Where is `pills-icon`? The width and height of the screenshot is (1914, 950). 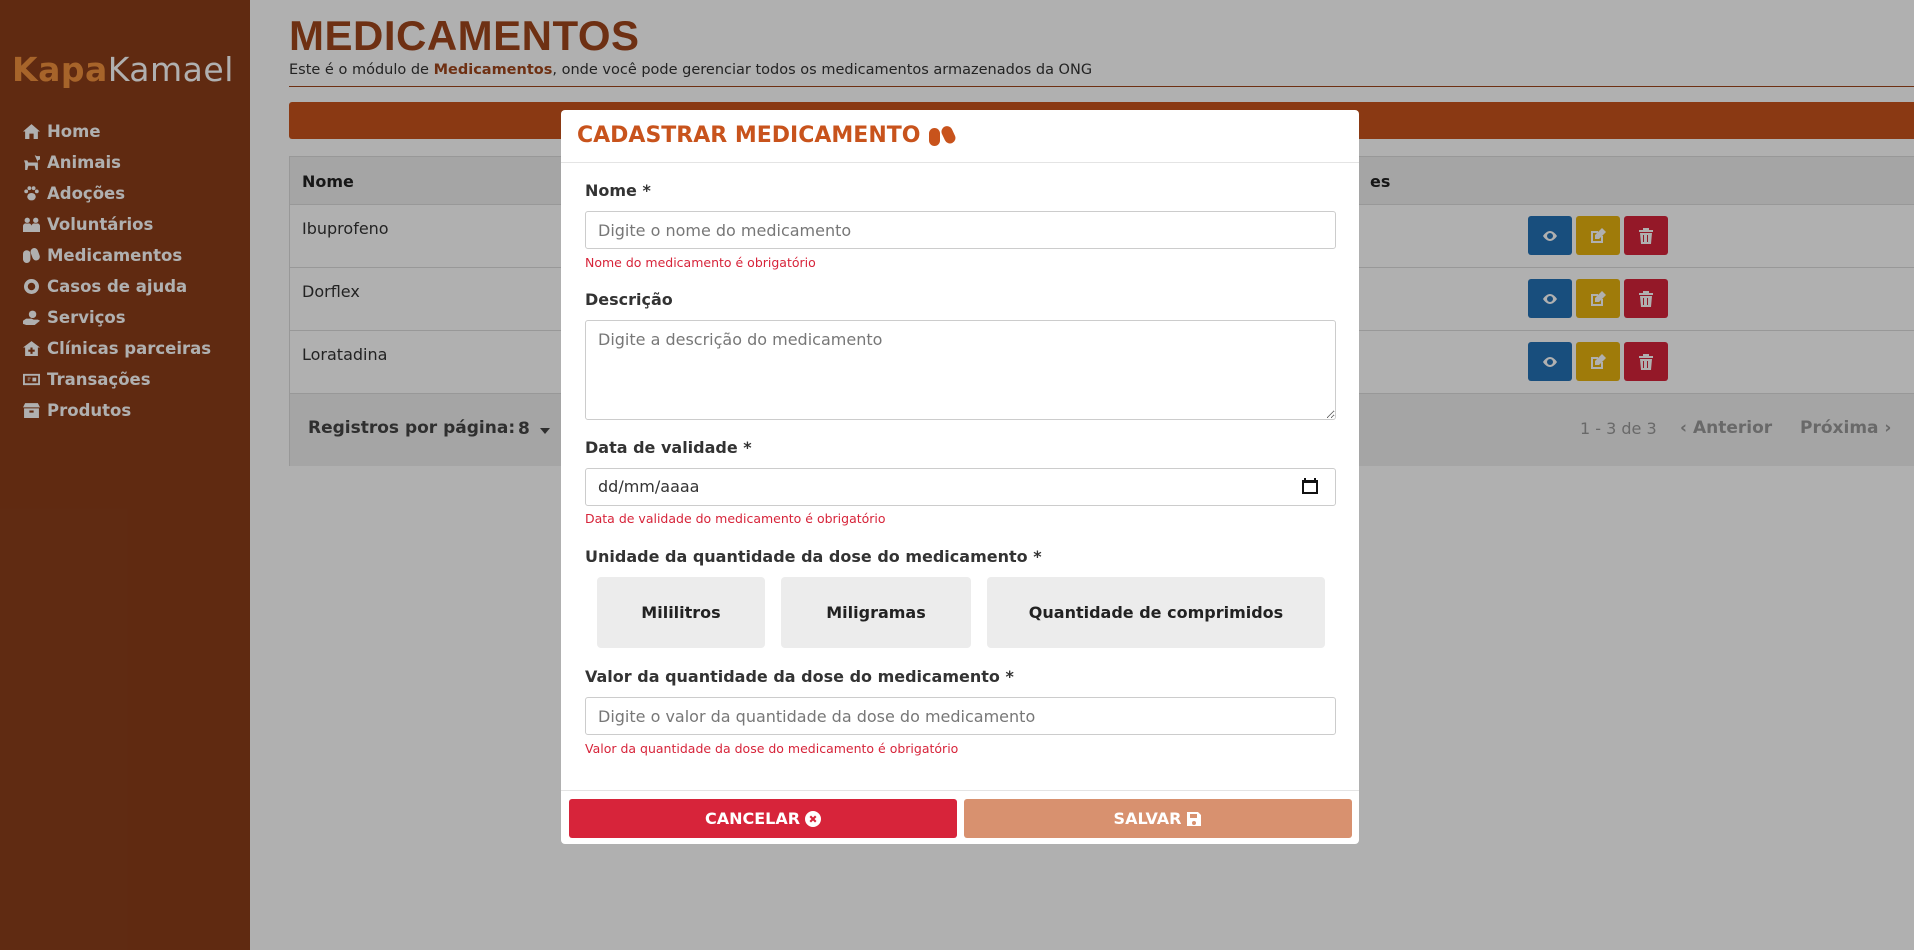
pills-icon is located at coordinates (942, 135).